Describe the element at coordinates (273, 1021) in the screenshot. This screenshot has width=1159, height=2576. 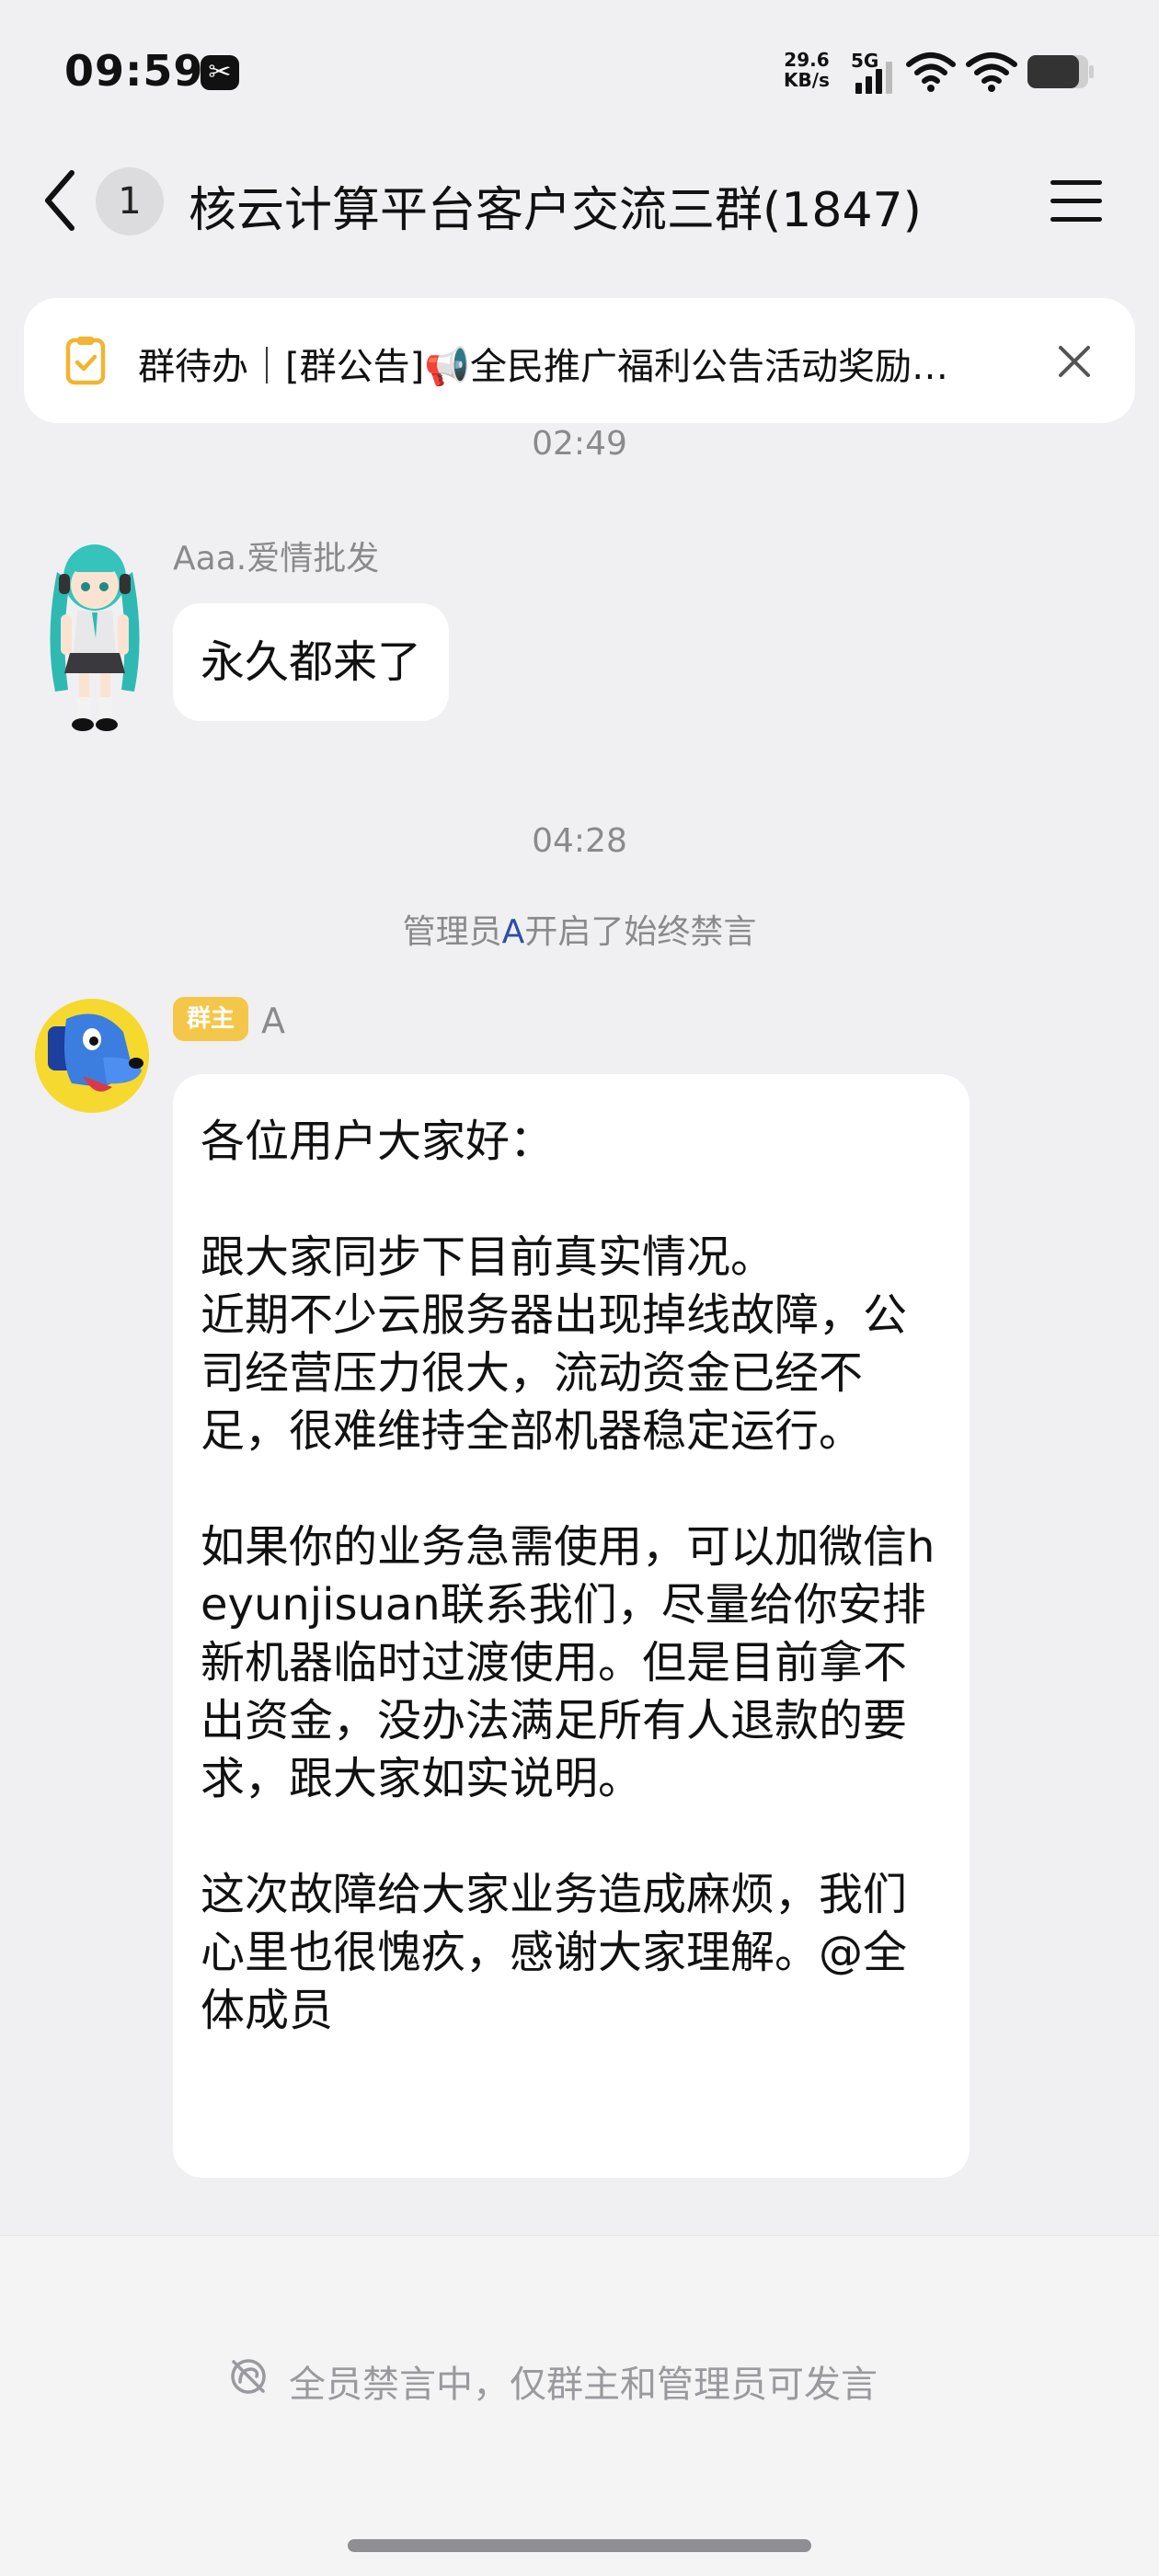
I see `sender-name: A` at that location.